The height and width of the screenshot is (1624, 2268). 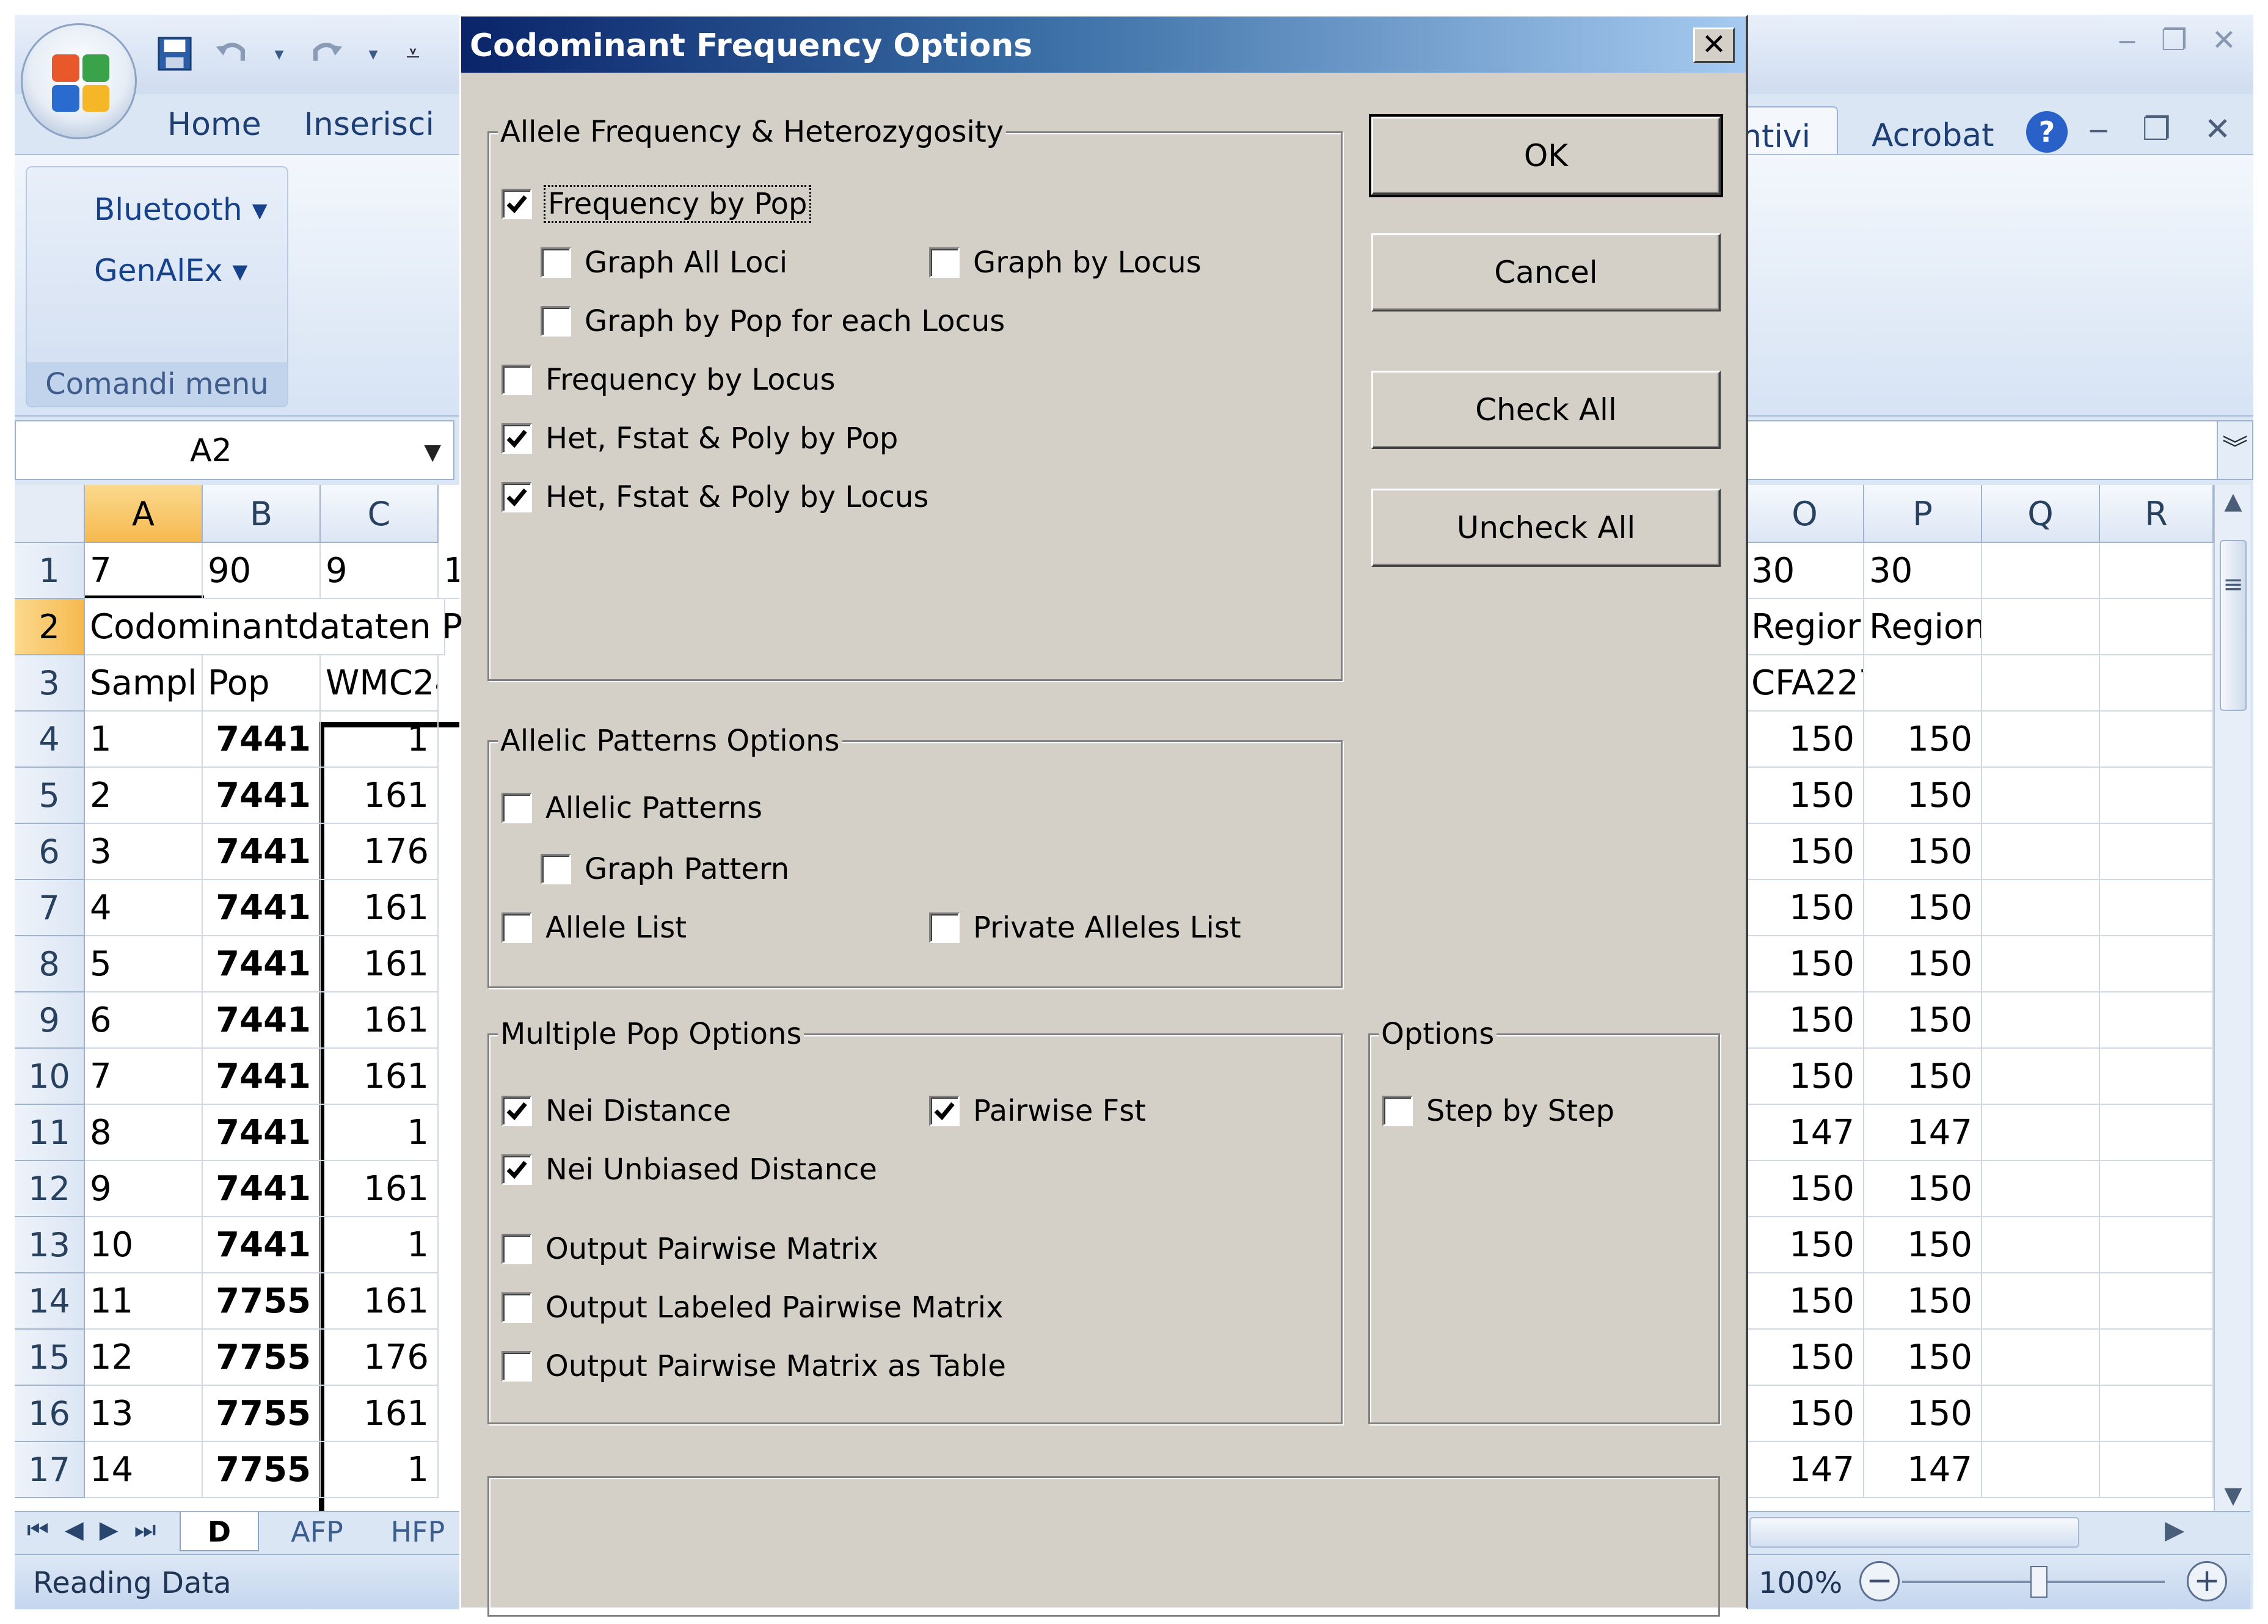 What do you see at coordinates (2217, 129) in the screenshot?
I see `workbook-close-icon: ✕` at bounding box center [2217, 129].